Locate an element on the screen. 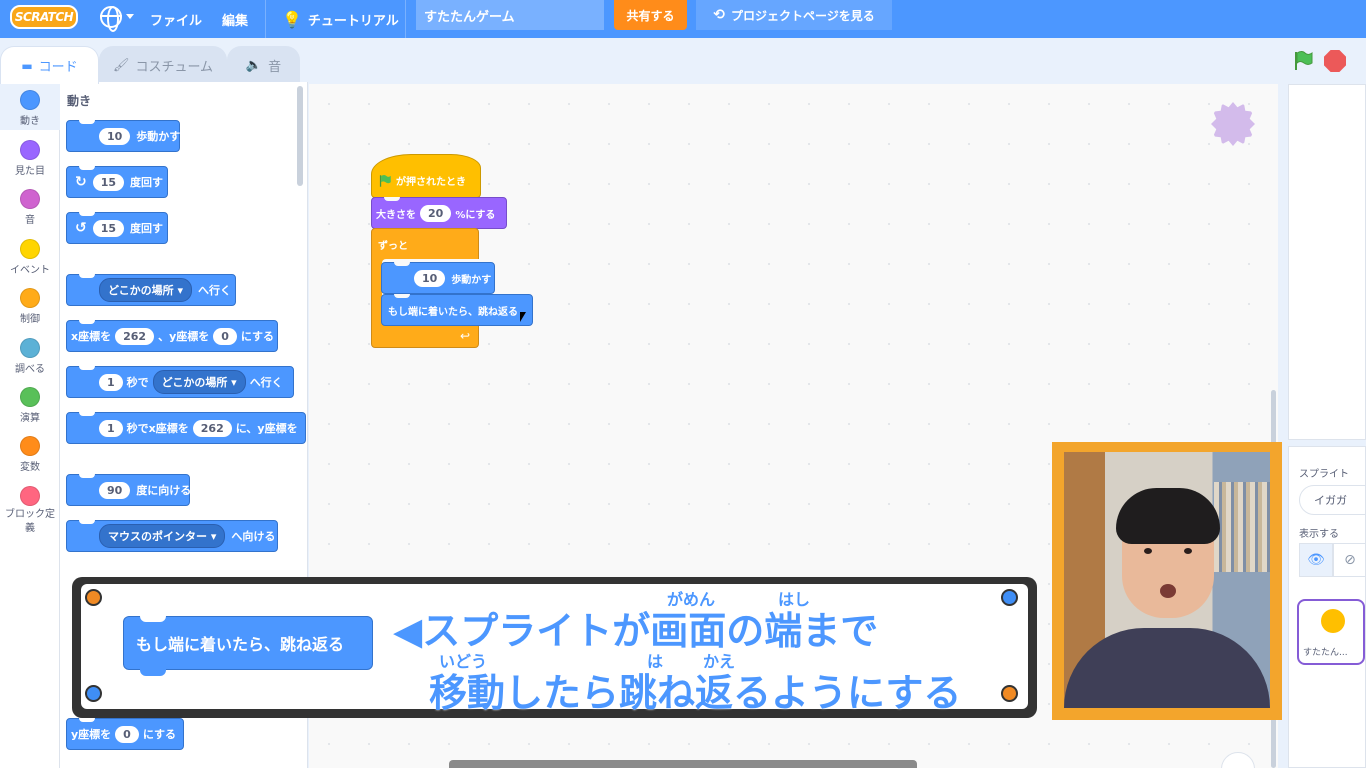 The height and width of the screenshot is (768, 1366). block-label: ずっと is located at coordinates (393, 246).